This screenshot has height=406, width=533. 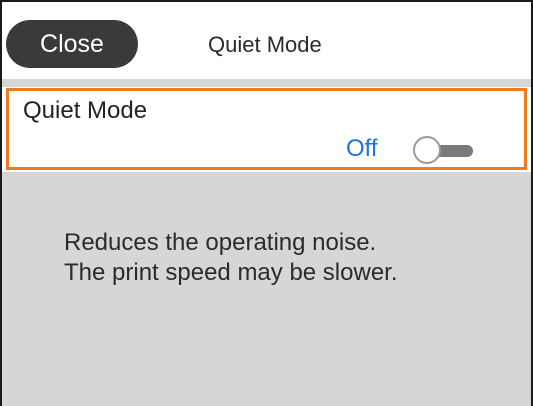 What do you see at coordinates (266, 83) in the screenshot?
I see `header-divider` at bounding box center [266, 83].